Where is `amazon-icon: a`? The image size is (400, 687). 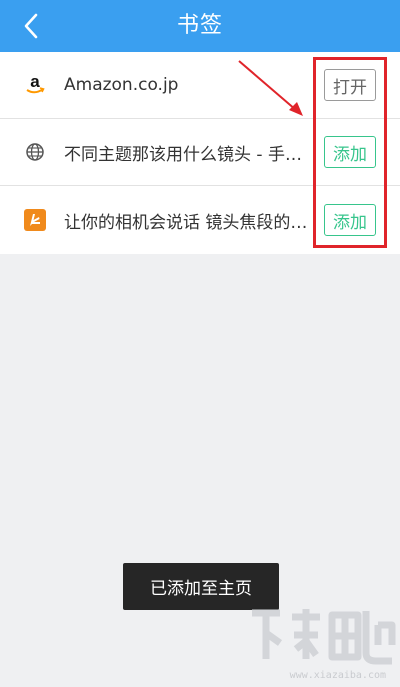
amazon-icon: a is located at coordinates (35, 85).